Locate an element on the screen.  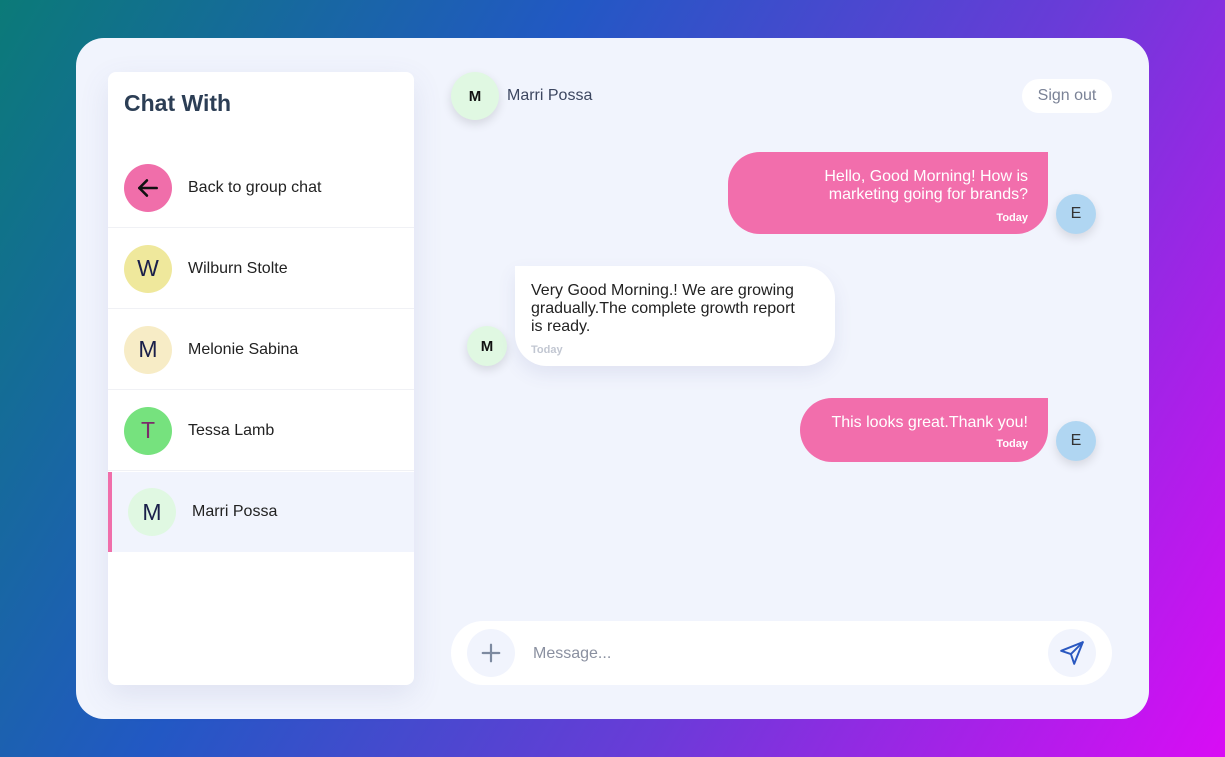
sidebar-title: Chat With is located at coordinates (178, 103).